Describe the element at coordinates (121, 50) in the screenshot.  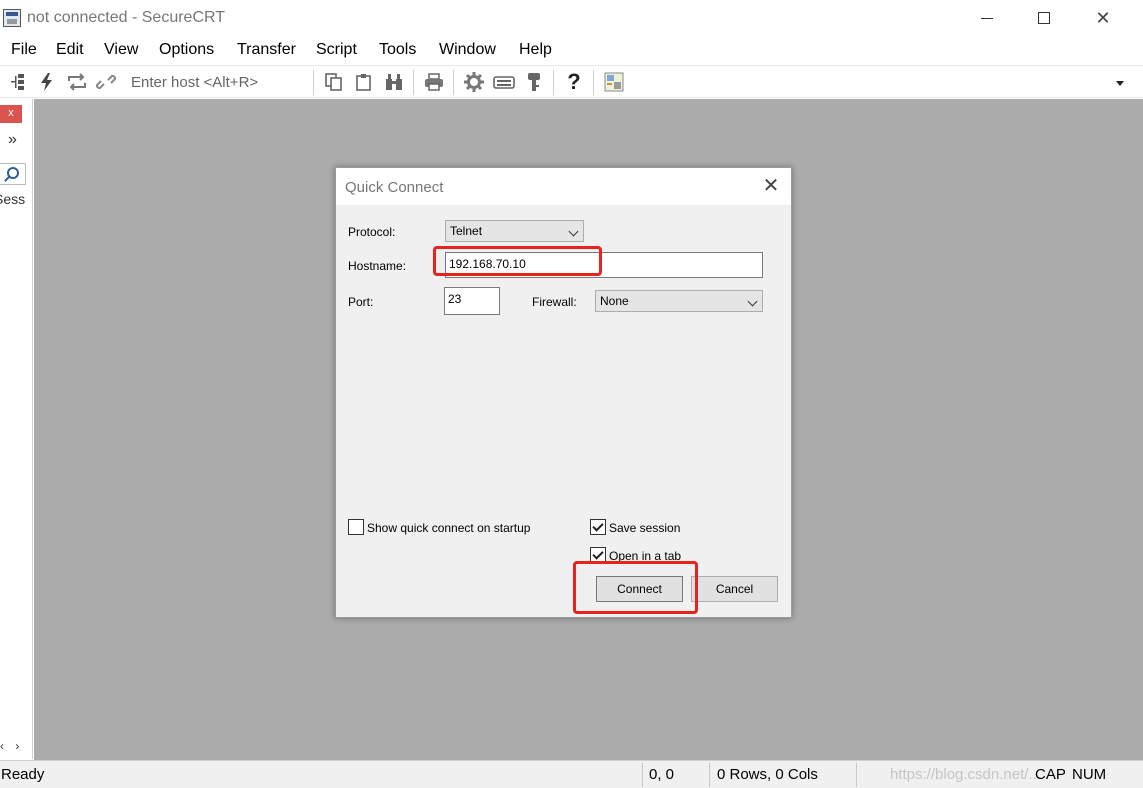
I see `menu-view: View` at that location.